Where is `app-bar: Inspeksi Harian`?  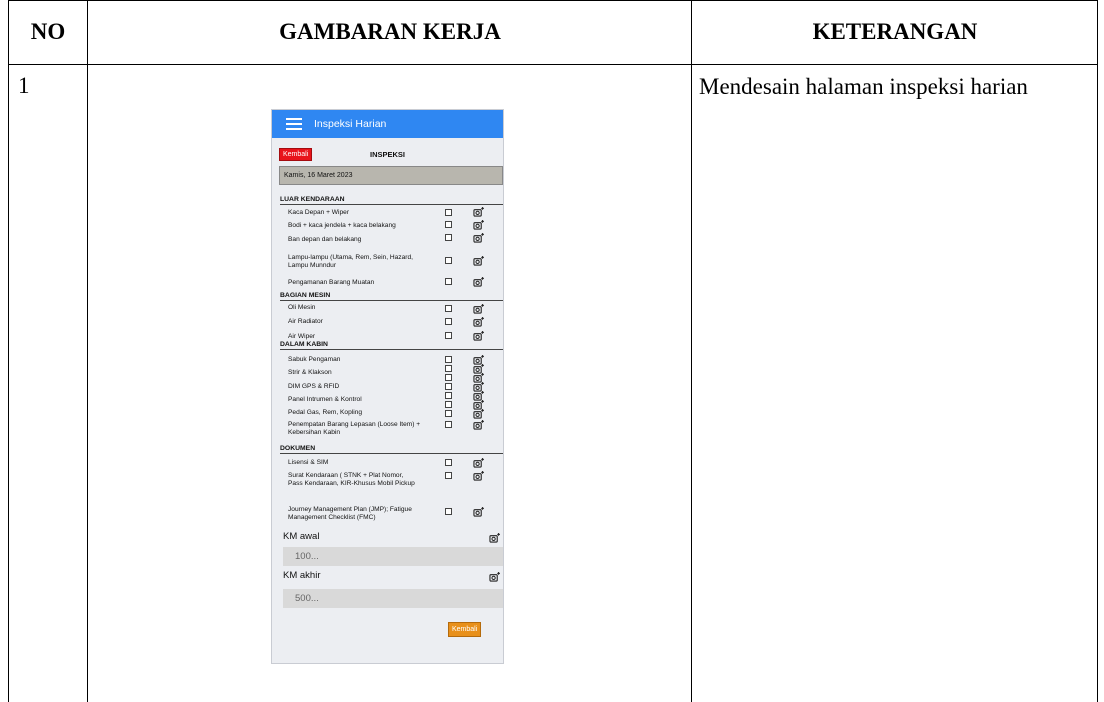
app-bar: Inspeksi Harian is located at coordinates (387, 124).